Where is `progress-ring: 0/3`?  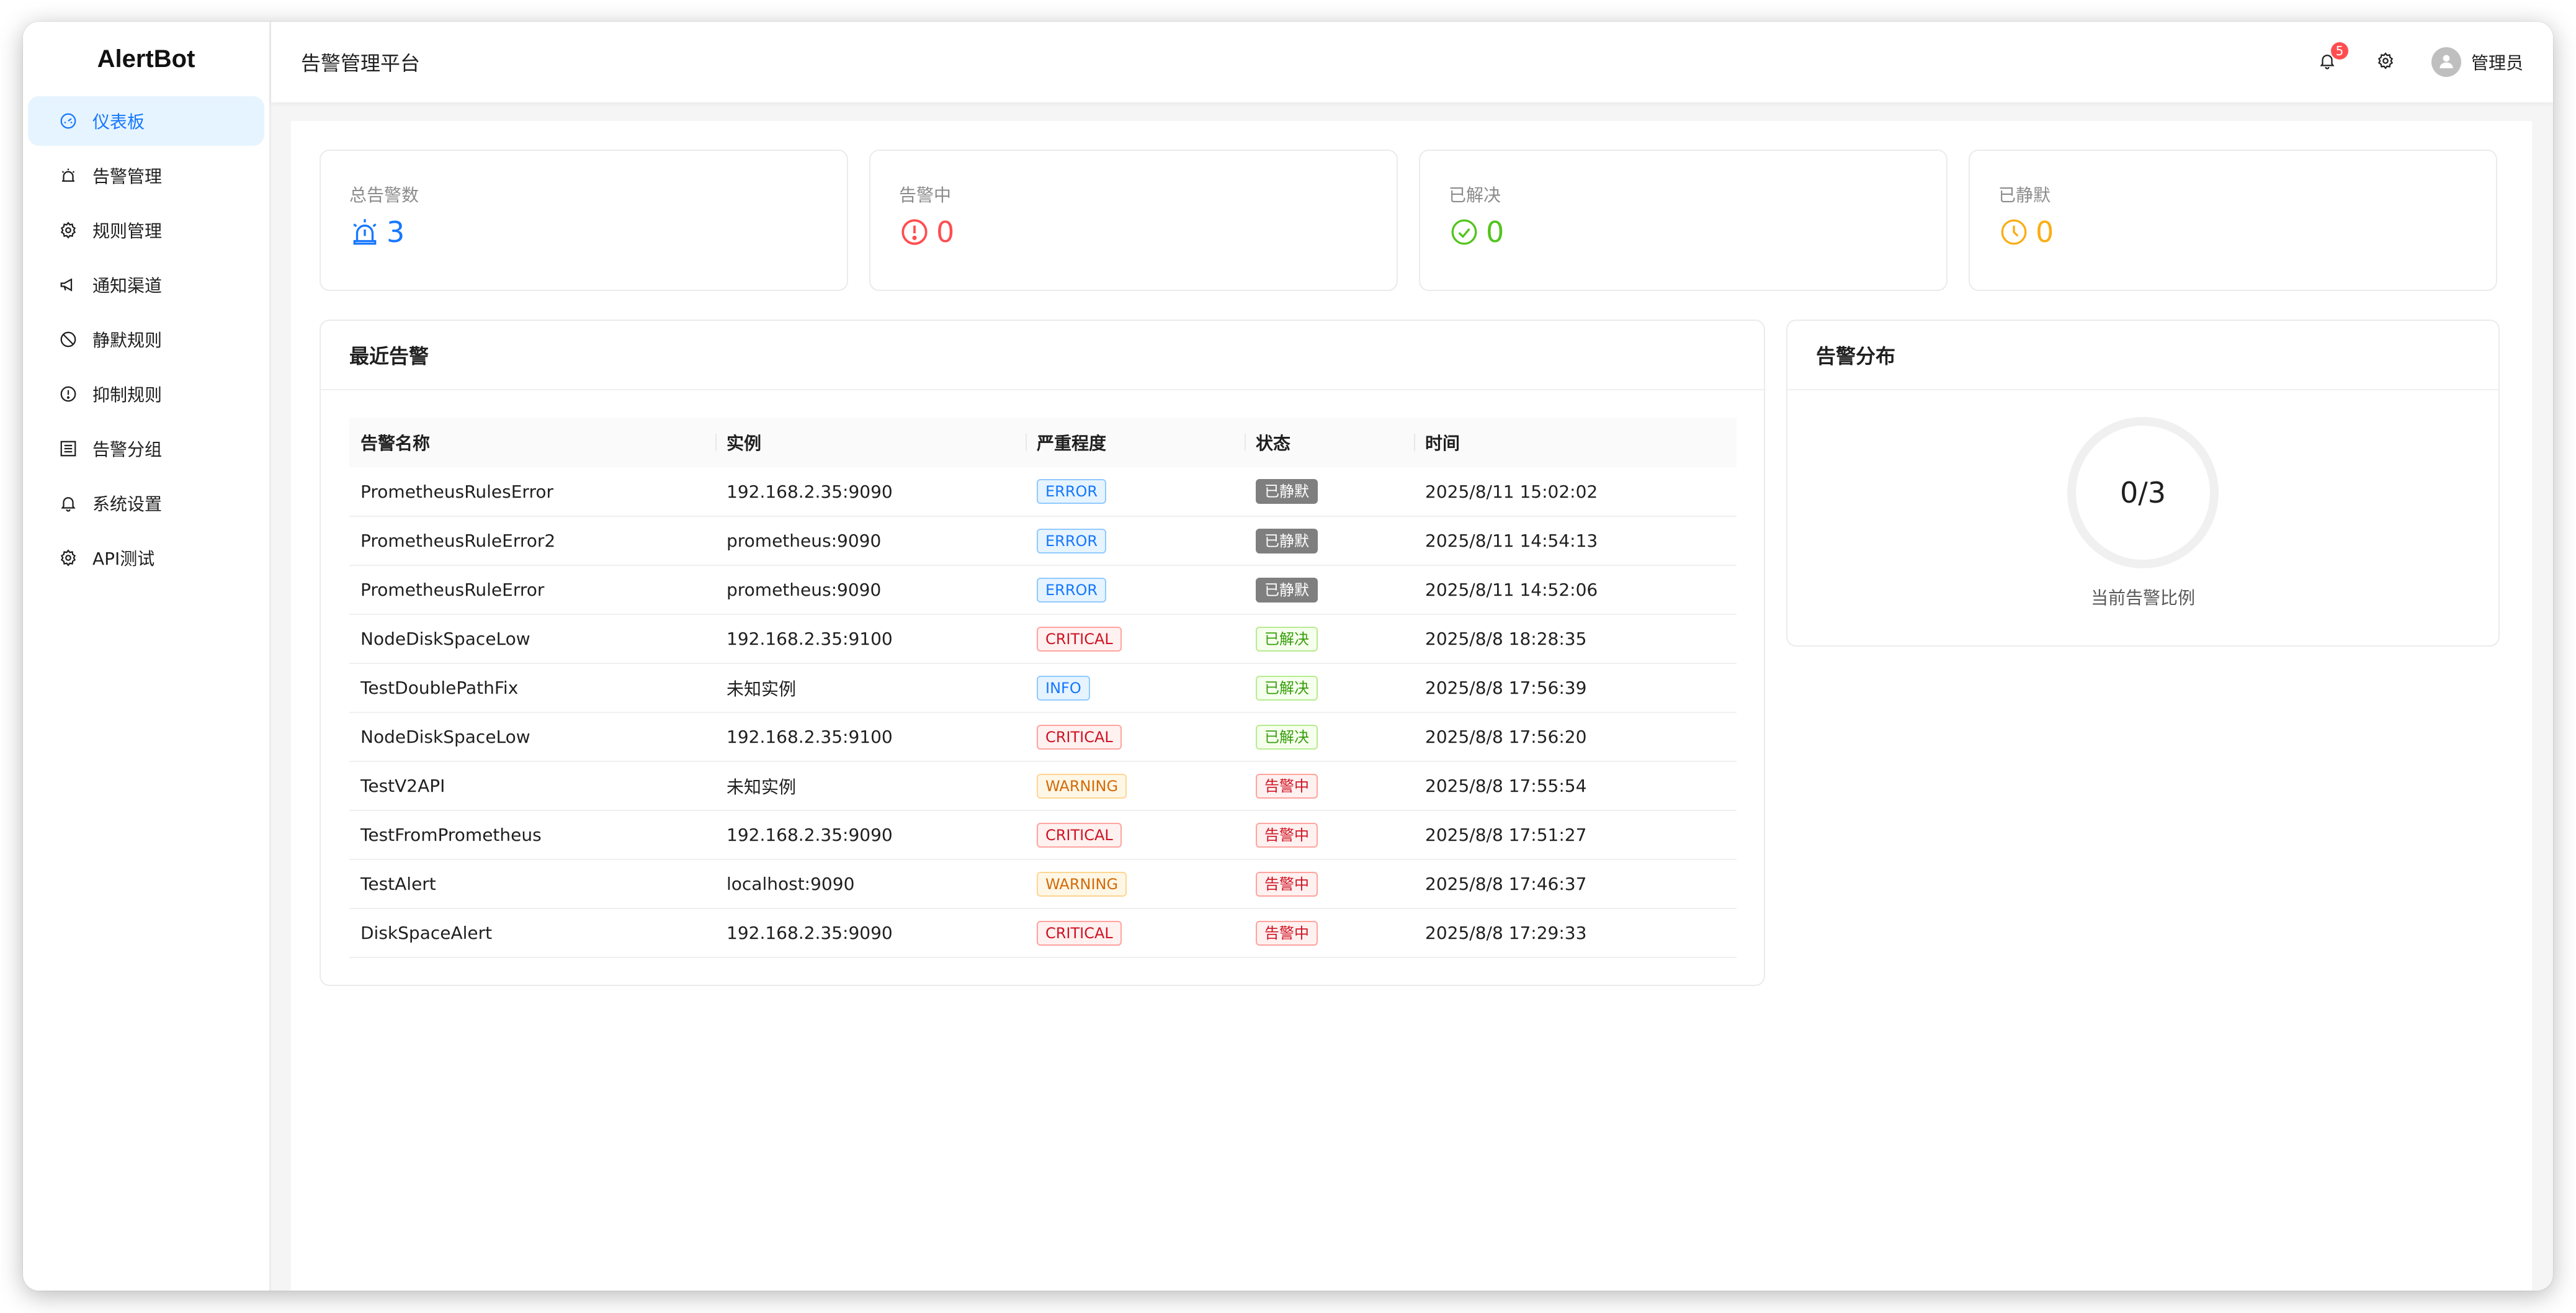 progress-ring: 0/3 is located at coordinates (2143, 492).